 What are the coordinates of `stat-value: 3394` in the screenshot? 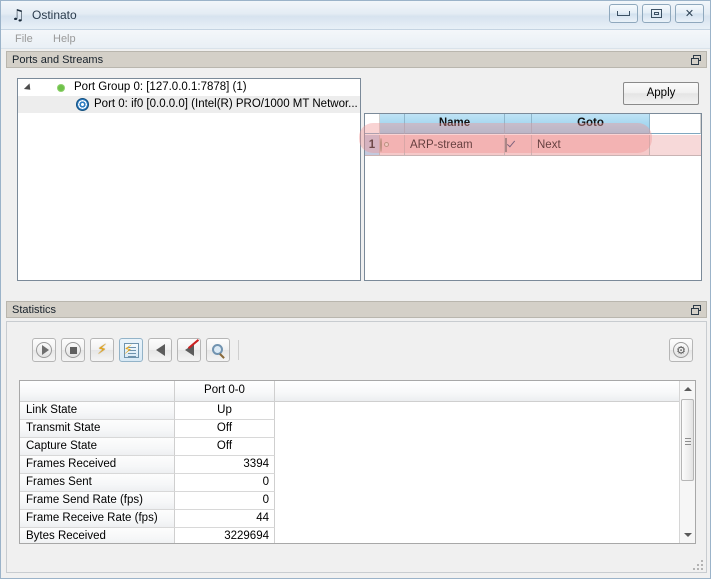 It's located at (225, 465).